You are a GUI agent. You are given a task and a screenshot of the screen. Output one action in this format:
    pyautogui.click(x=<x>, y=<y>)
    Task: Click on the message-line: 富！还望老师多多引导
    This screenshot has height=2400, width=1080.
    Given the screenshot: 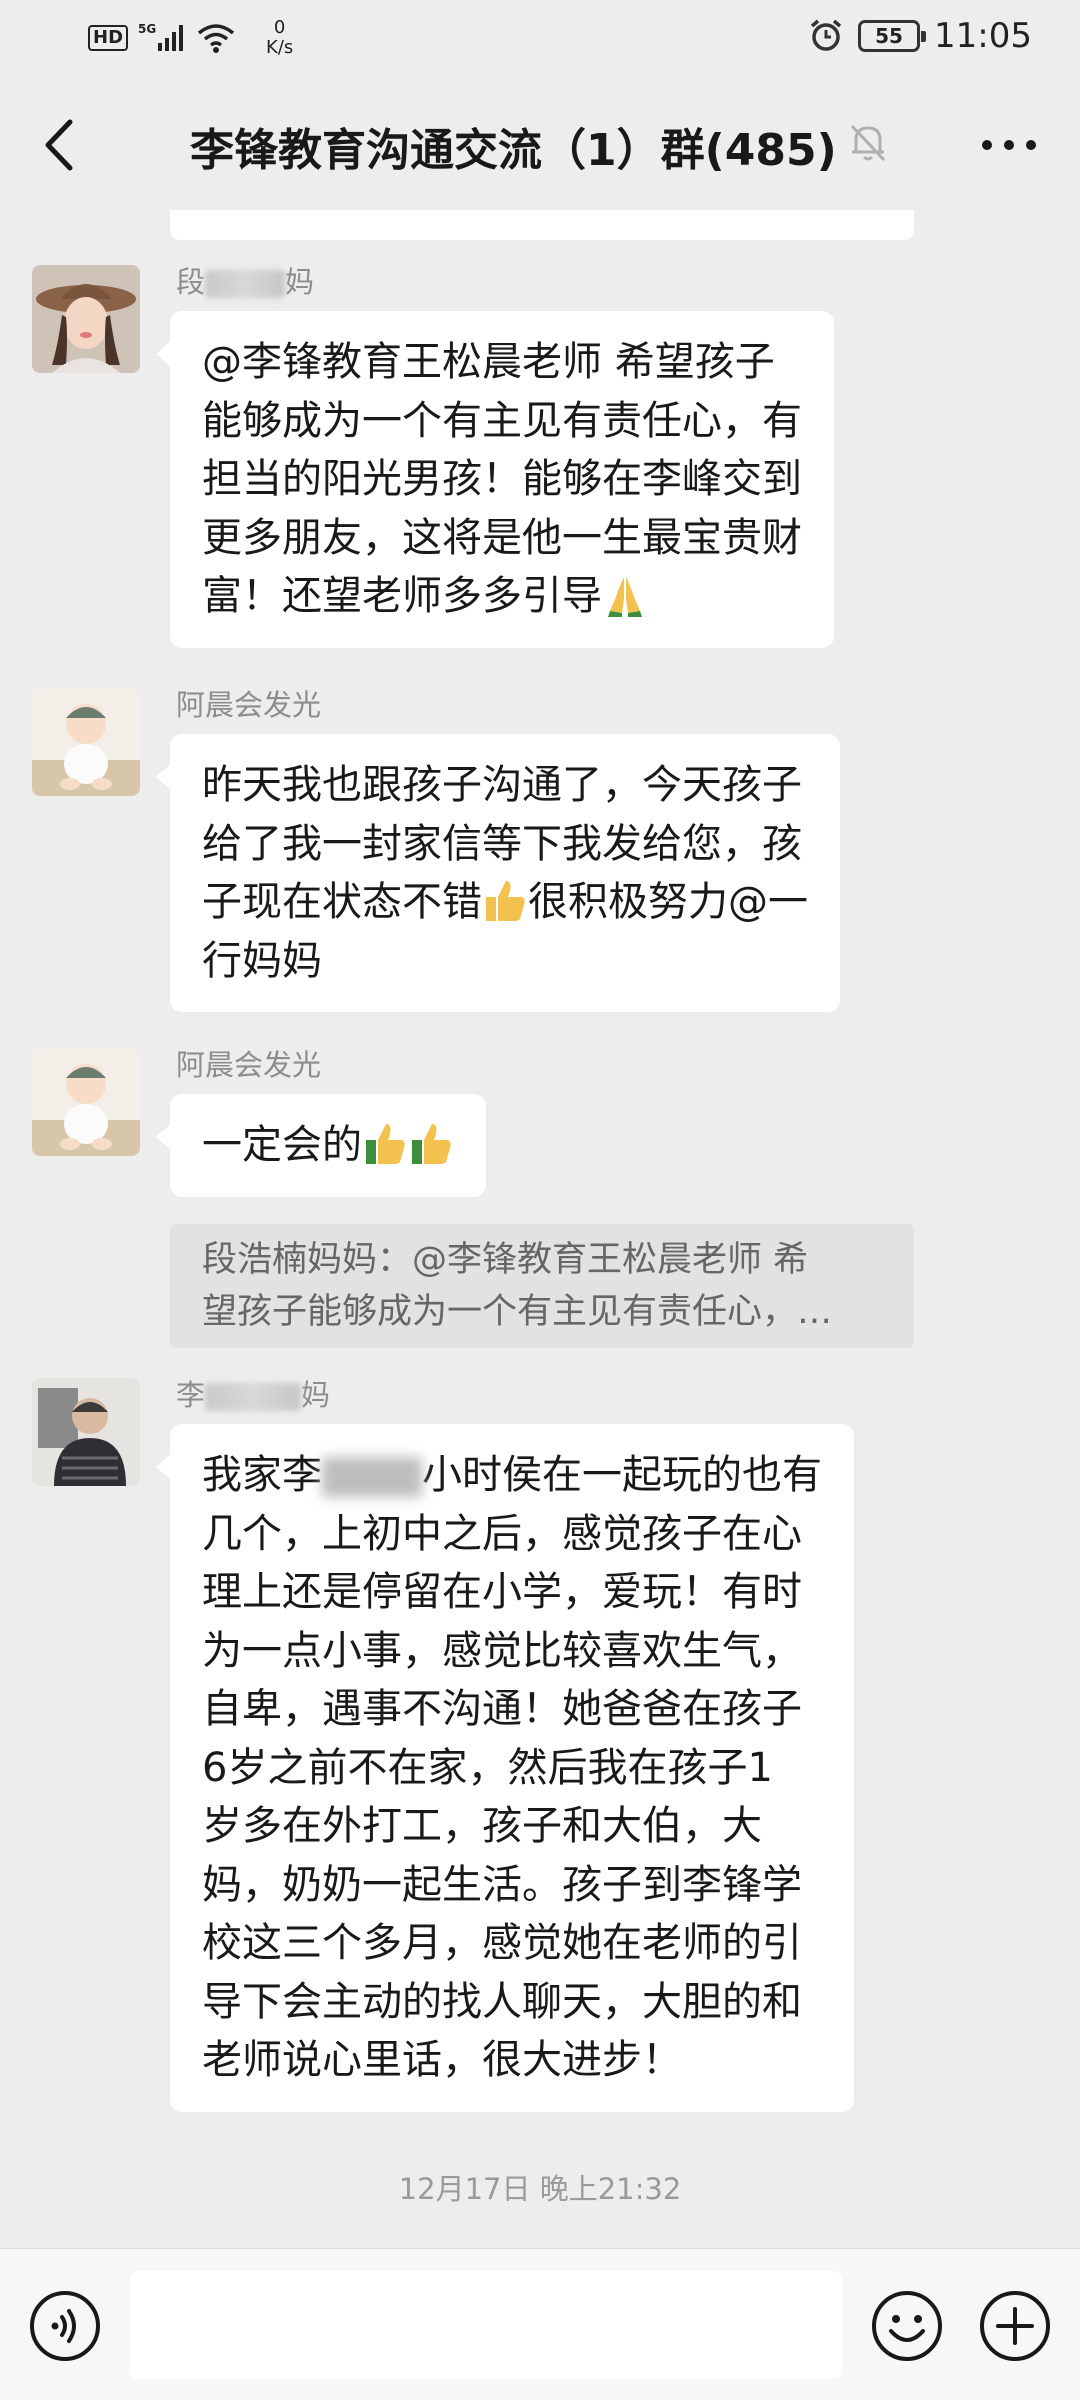 What is the action you would take?
    pyautogui.click(x=402, y=596)
    